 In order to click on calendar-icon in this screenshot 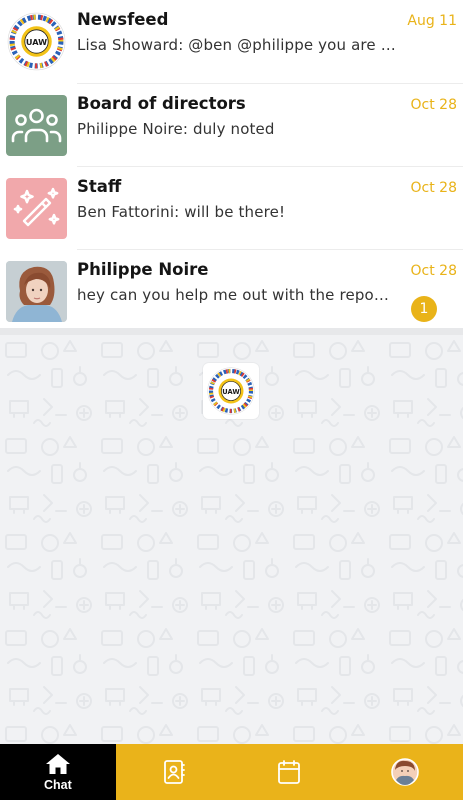, I will do `click(289, 772)`.